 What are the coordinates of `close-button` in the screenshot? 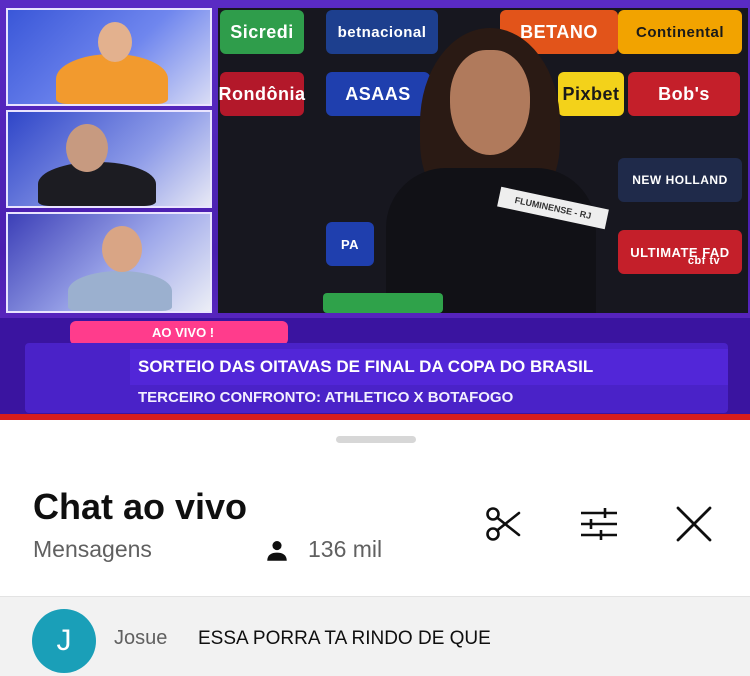 It's located at (694, 524).